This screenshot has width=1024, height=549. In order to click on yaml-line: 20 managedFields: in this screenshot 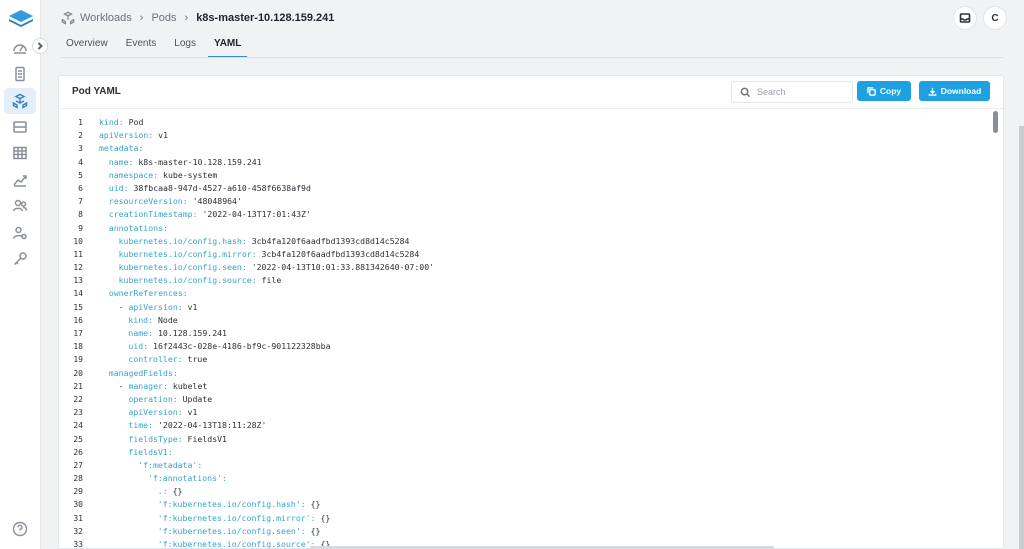, I will do `click(526, 373)`.